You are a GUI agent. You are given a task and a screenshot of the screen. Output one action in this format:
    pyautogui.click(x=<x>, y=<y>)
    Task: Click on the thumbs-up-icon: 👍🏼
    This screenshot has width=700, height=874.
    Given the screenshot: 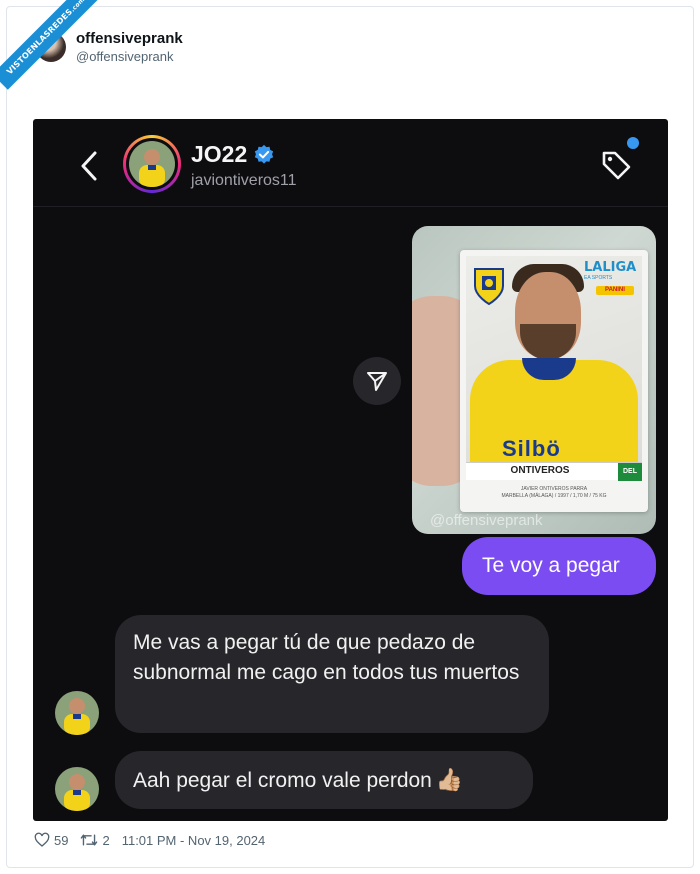 What is the action you would take?
    pyautogui.click(x=449, y=779)
    